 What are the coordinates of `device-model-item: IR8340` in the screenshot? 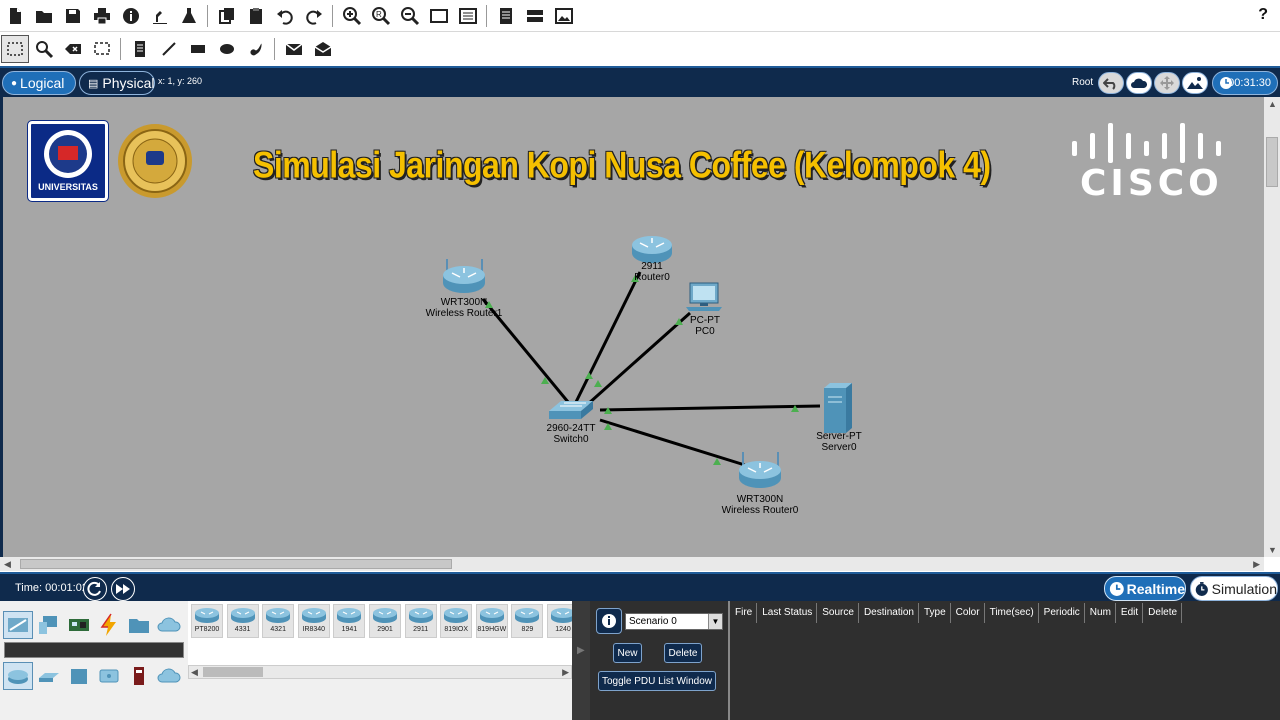 It's located at (313, 621).